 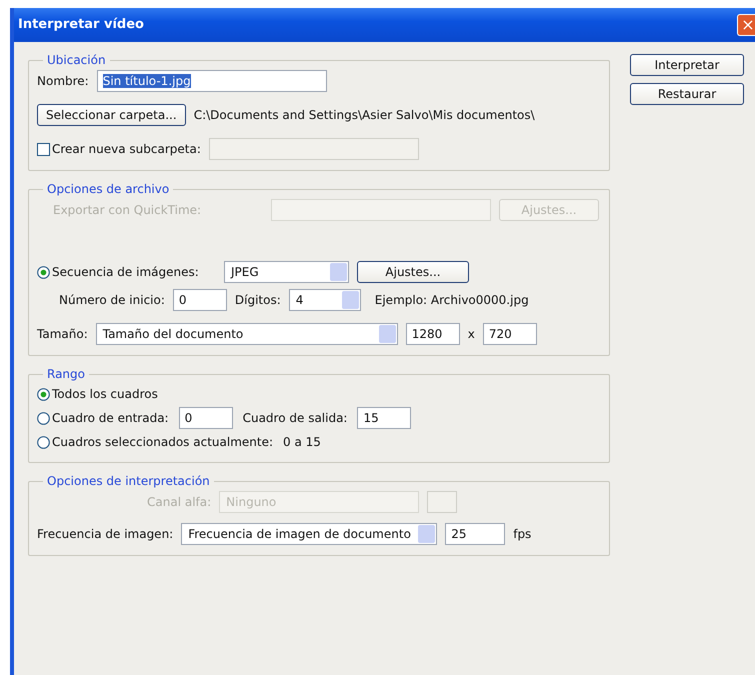 What do you see at coordinates (247, 334) in the screenshot?
I see `dropdown: Tamaño del documento` at bounding box center [247, 334].